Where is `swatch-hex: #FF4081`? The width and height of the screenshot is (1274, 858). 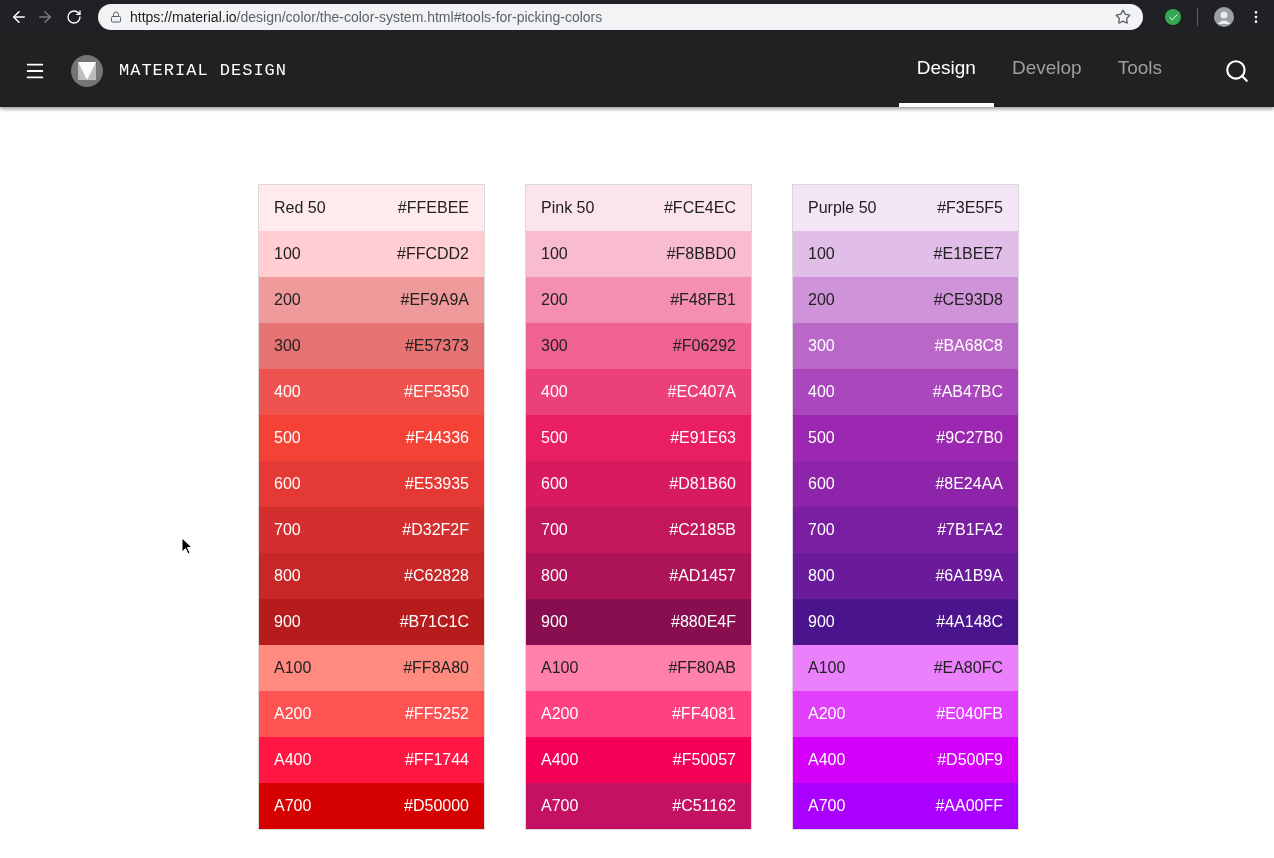 swatch-hex: #FF4081 is located at coordinates (703, 714).